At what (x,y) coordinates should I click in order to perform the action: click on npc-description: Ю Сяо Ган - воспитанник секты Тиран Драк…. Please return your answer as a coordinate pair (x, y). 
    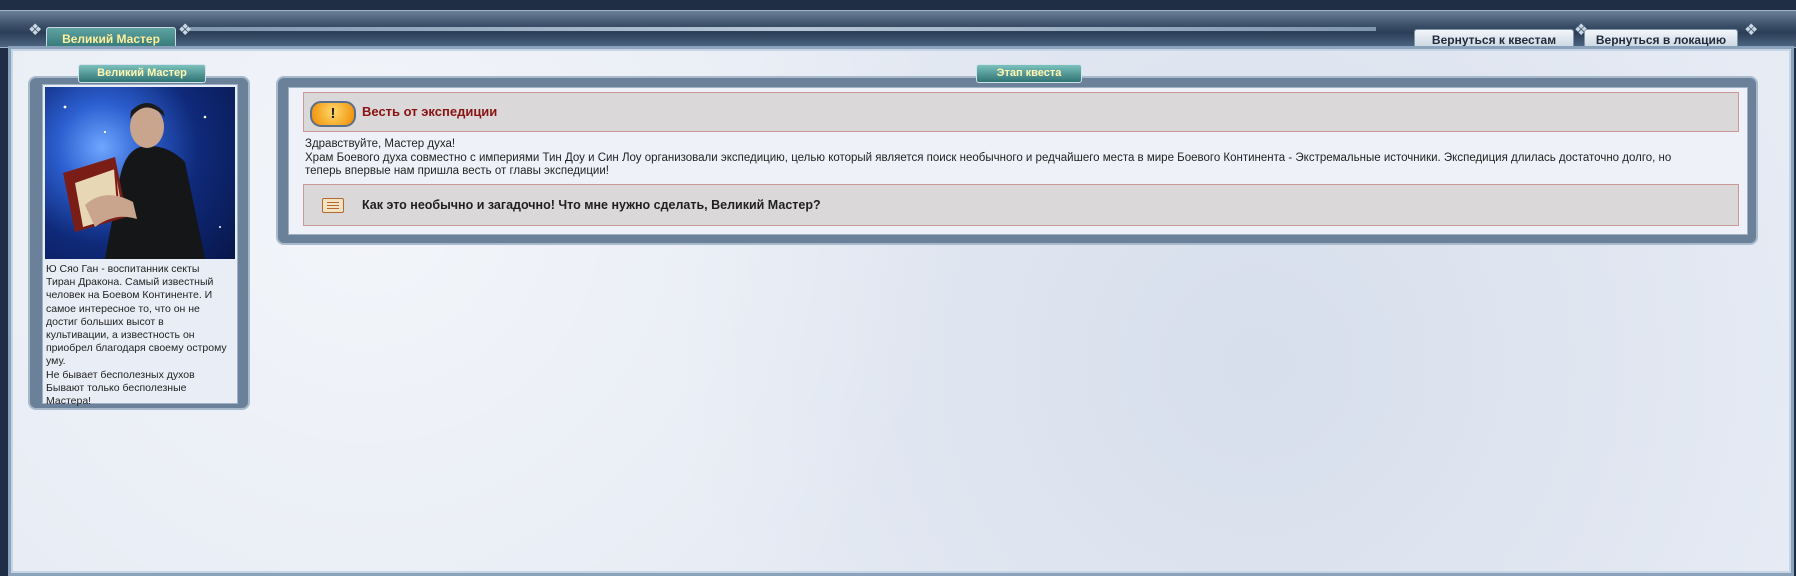
    Looking at the image, I should click on (141, 335).